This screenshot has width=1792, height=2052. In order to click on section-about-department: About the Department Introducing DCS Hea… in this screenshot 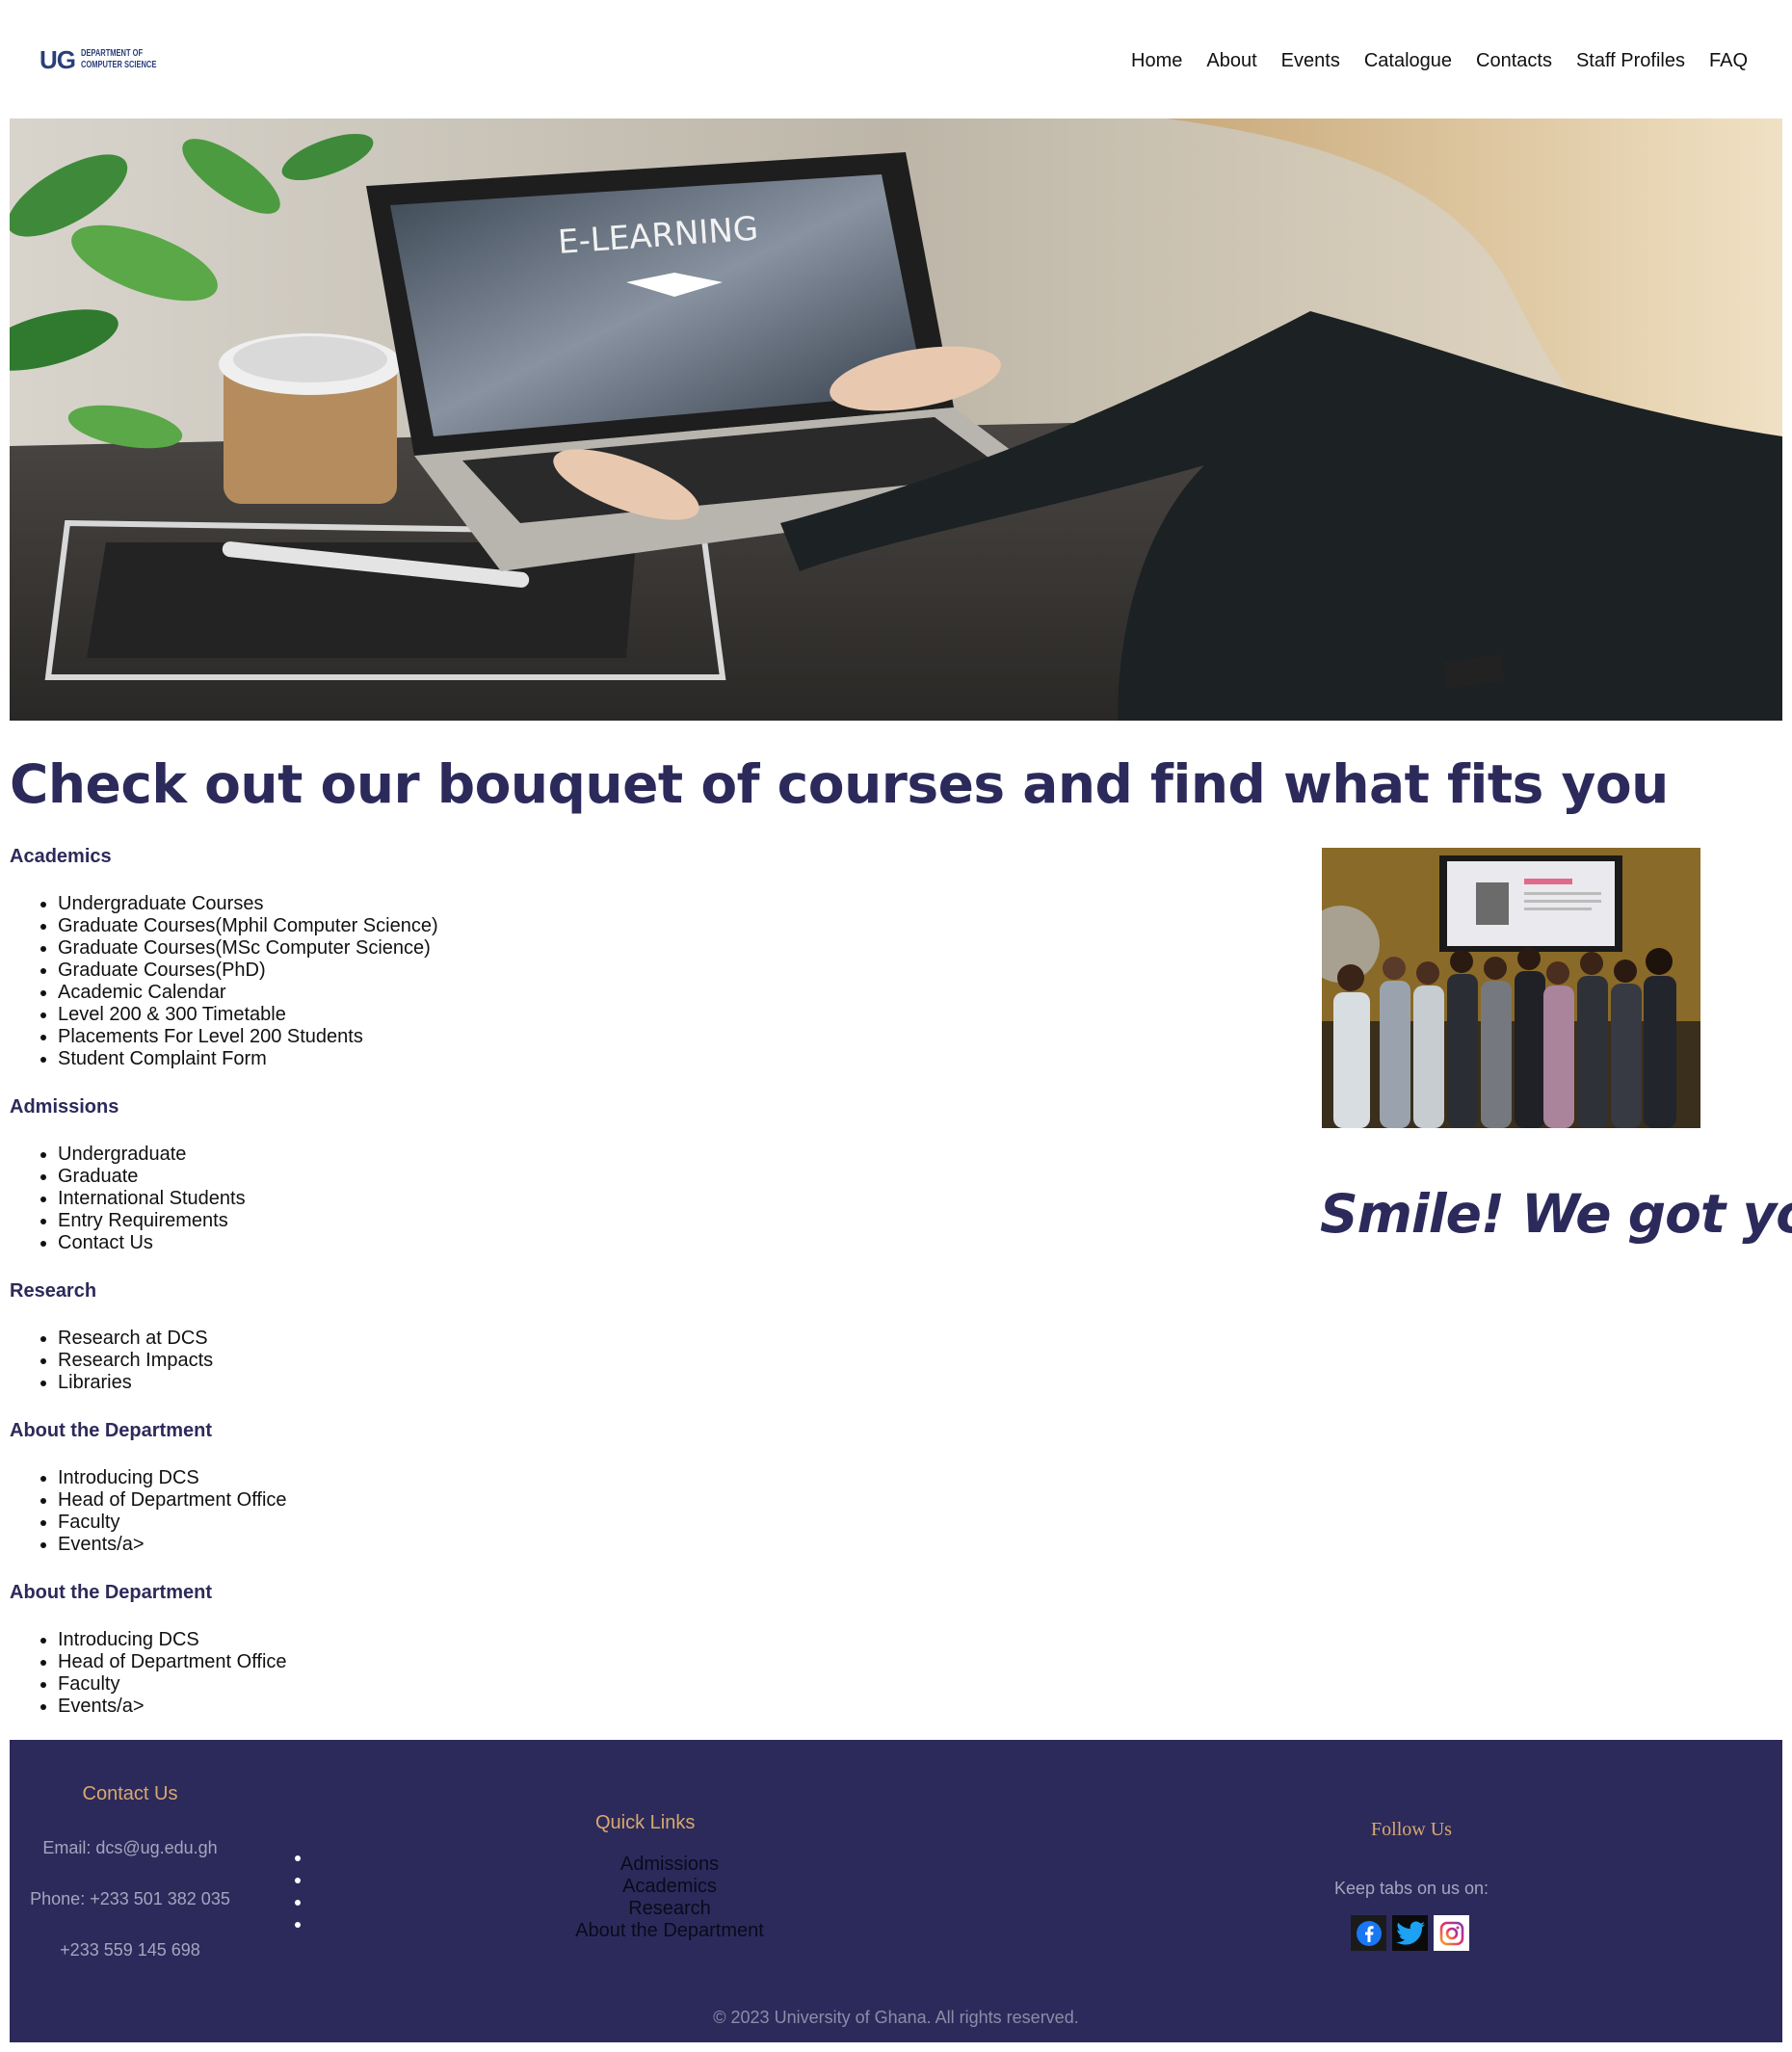, I will do `click(636, 1488)`.